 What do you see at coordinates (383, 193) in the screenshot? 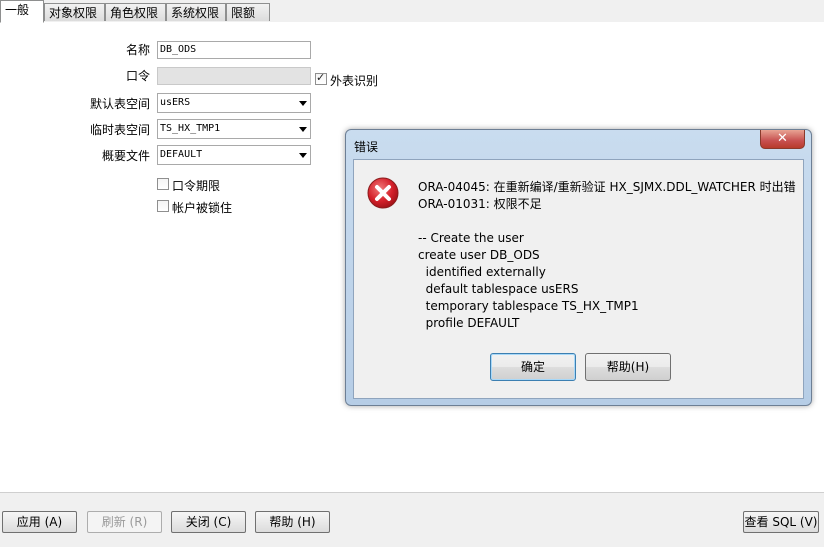
I see `error-icon` at bounding box center [383, 193].